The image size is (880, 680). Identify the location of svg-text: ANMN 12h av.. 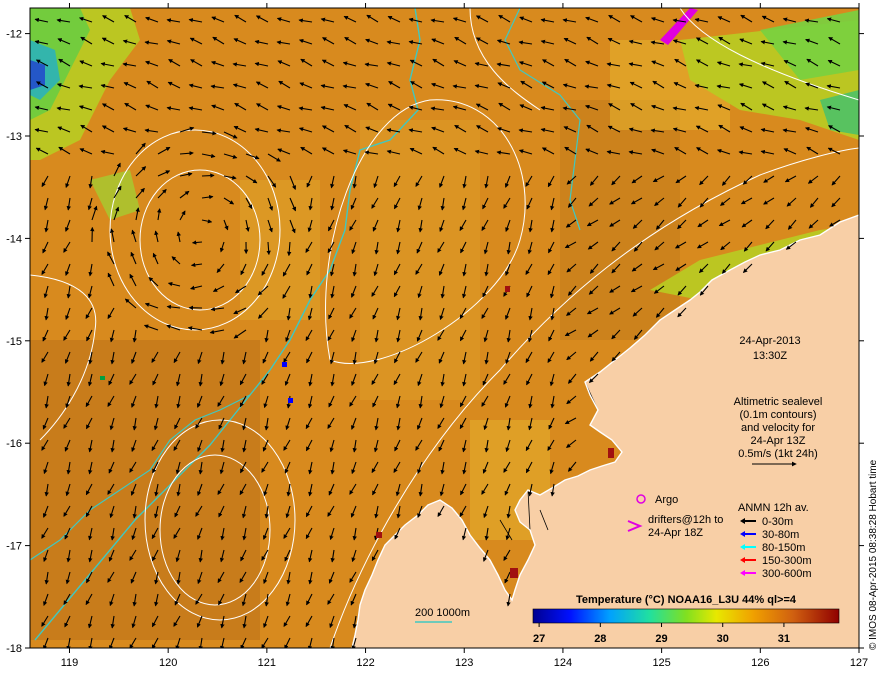
(773, 508).